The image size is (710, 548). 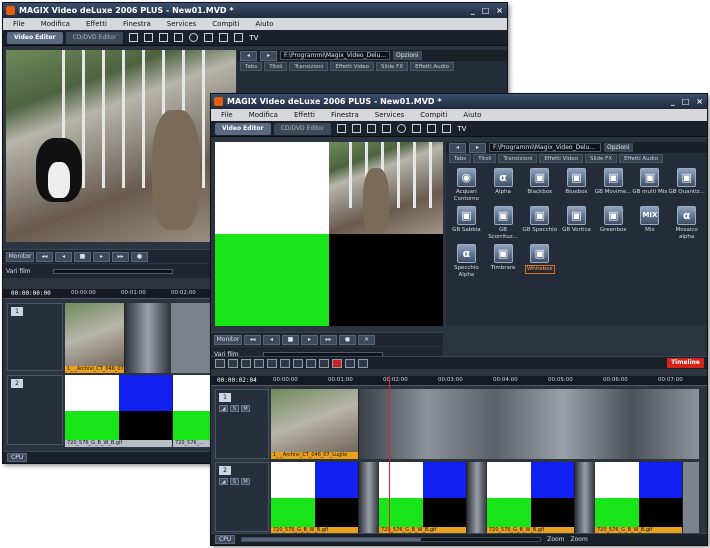 I want to click on tv-button: TV, so click(x=253, y=38).